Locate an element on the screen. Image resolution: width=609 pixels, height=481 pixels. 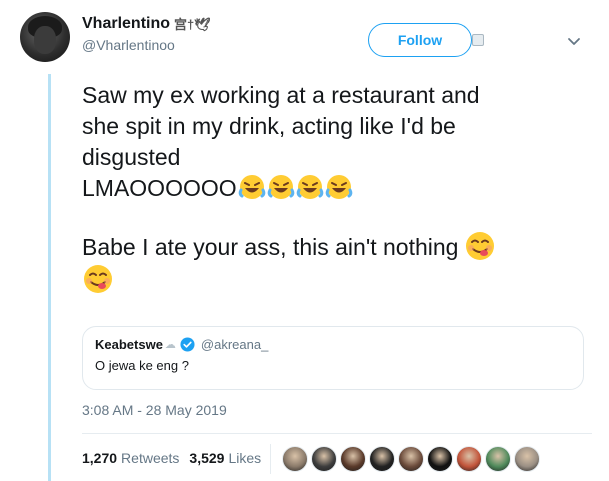
quoted-name-decoration: ☁ is located at coordinates (170, 345).